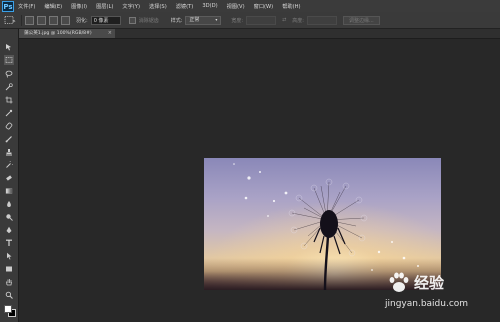 The width and height of the screenshot is (500, 322). What do you see at coordinates (9, 243) in the screenshot?
I see `type-icon` at bounding box center [9, 243].